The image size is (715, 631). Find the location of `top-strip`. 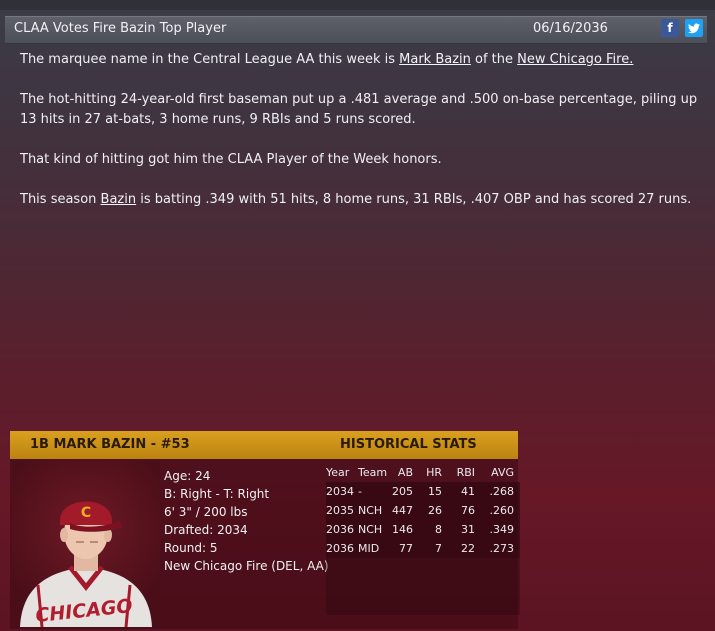

top-strip is located at coordinates (357, 5).